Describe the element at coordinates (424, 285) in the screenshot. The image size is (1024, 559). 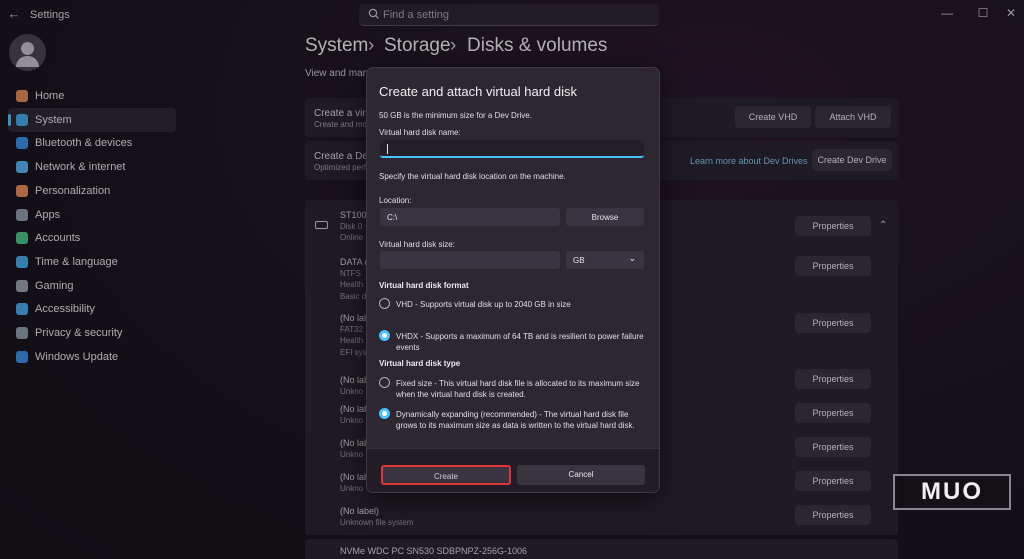
I see `format-heading: Virtual hard disk format` at that location.